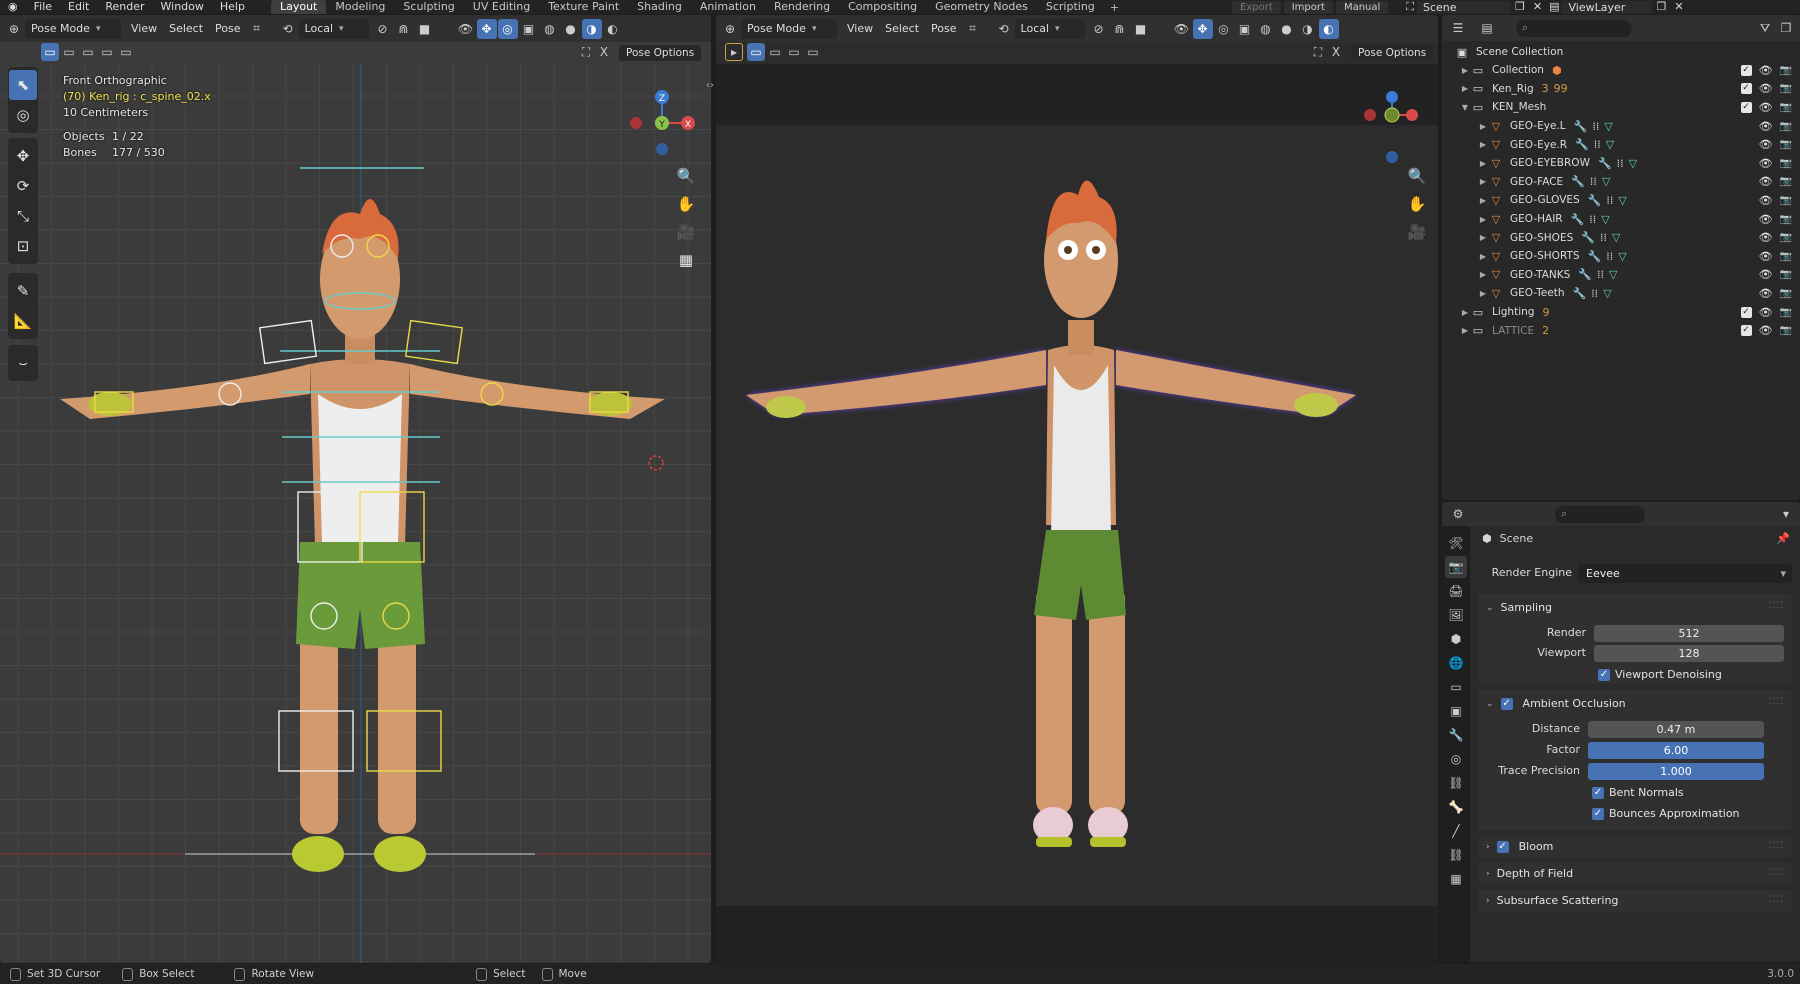  Describe the element at coordinates (1463, 7) in the screenshot. I see `scene-field: Scene` at that location.